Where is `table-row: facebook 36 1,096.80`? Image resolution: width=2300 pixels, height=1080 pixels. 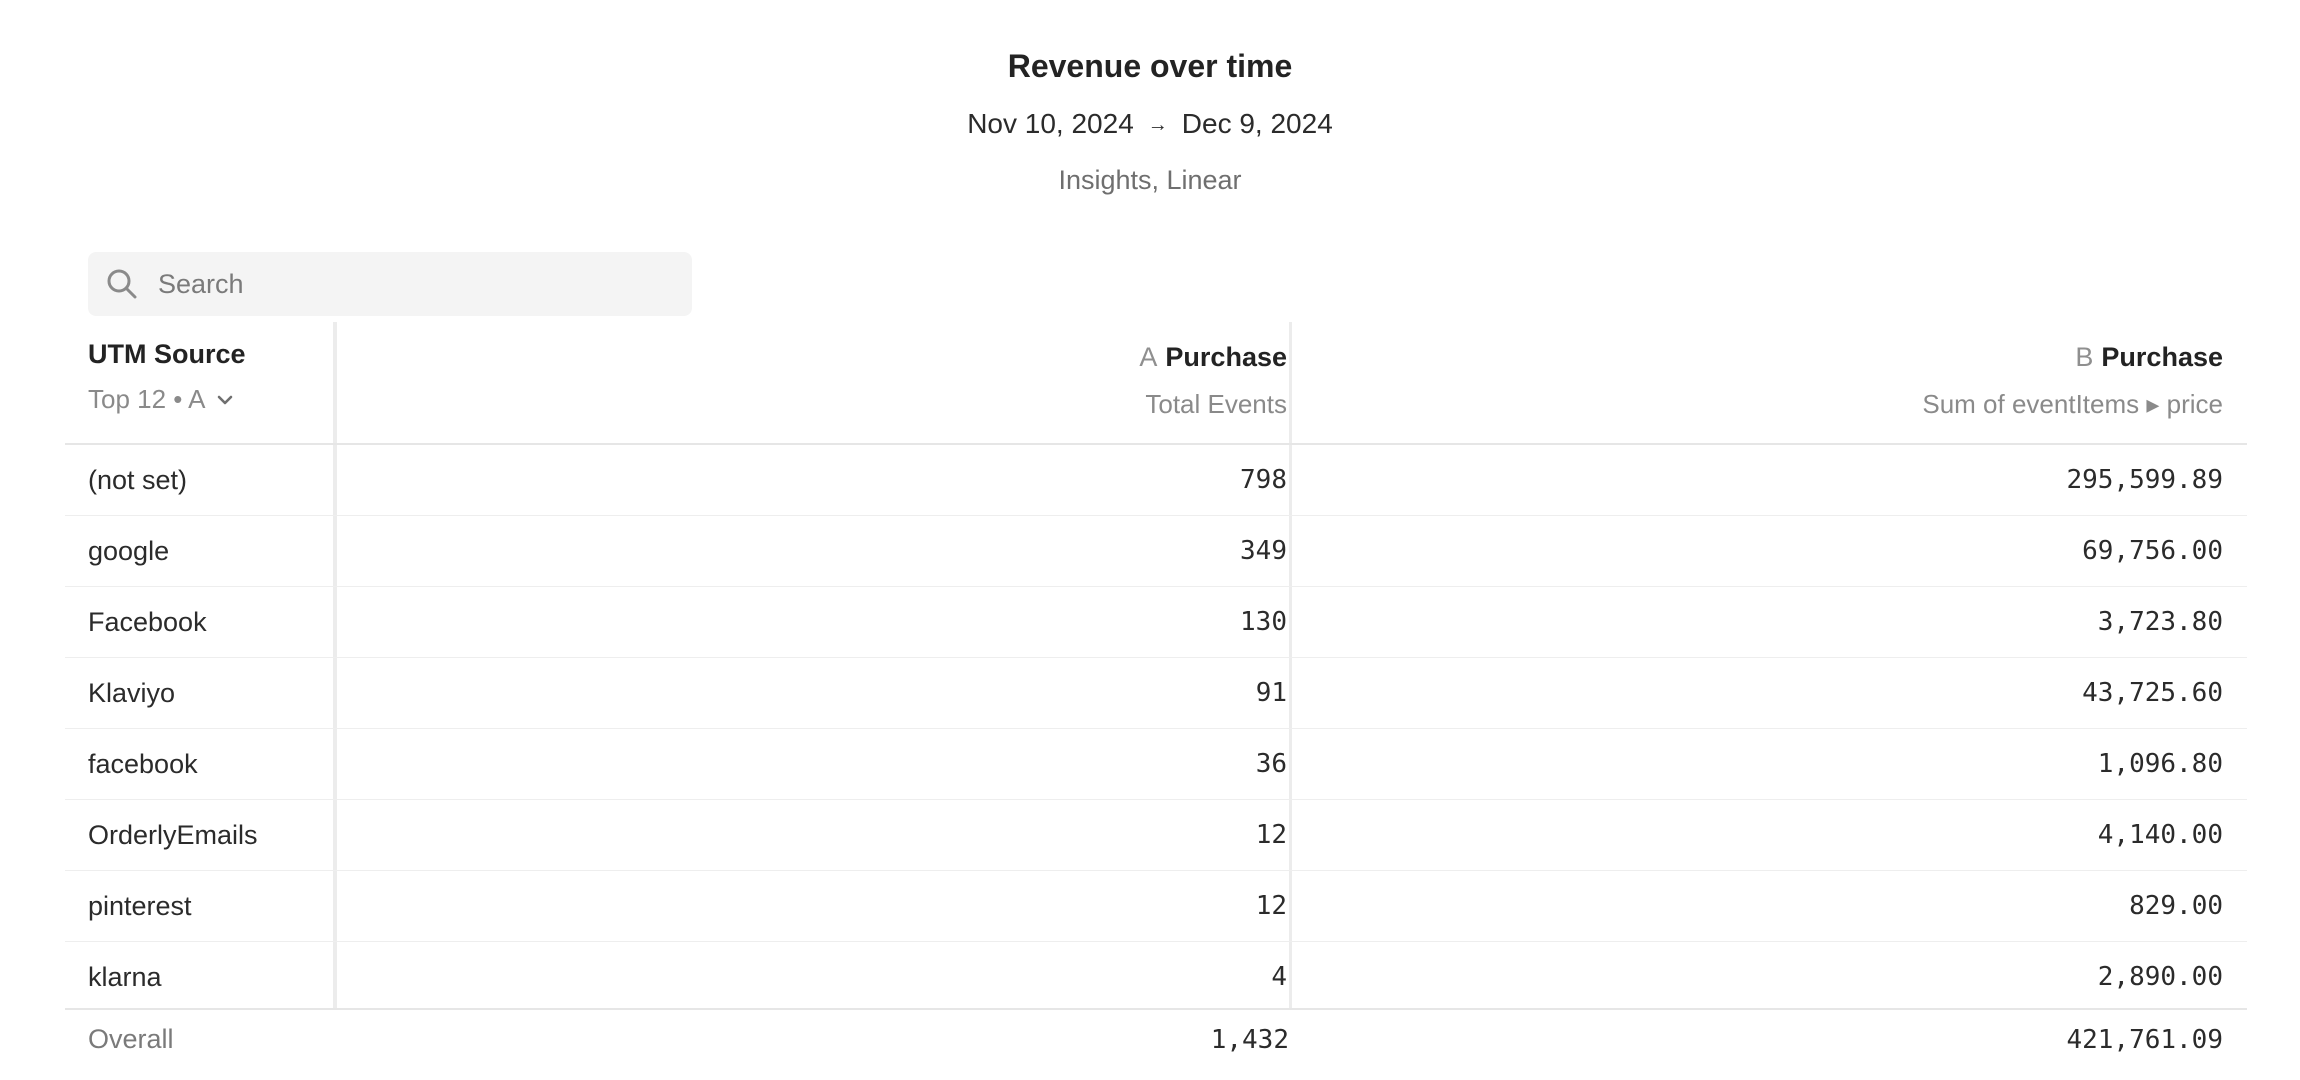
table-row: facebook 36 1,096.80 is located at coordinates (1156, 764).